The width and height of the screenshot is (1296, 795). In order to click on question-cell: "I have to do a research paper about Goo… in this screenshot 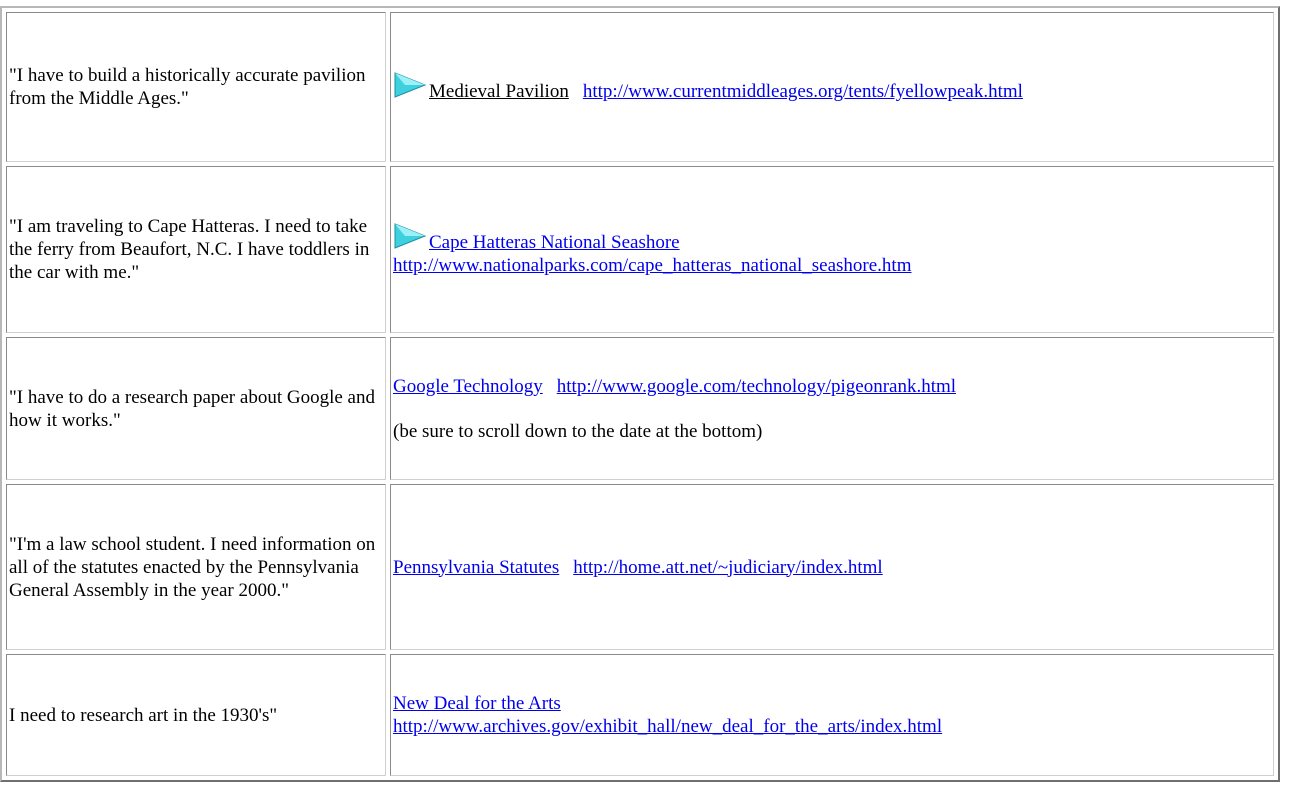, I will do `click(196, 408)`.